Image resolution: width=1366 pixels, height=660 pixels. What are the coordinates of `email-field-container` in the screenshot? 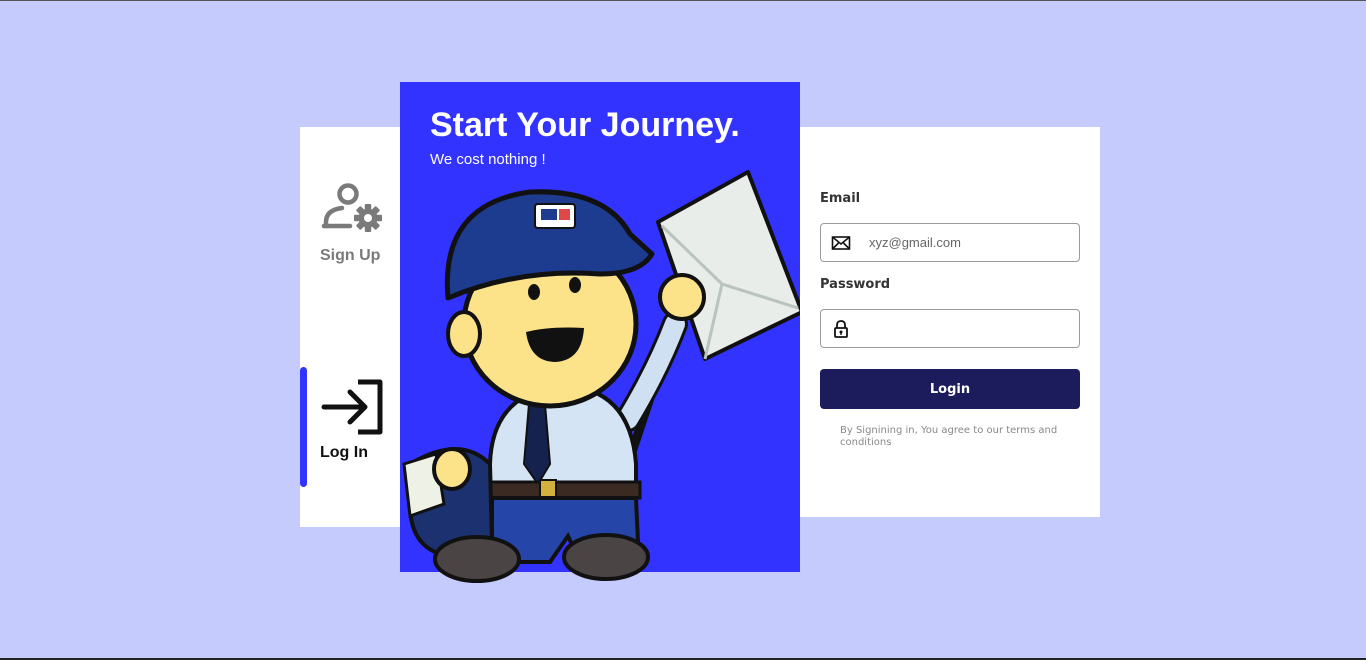 It's located at (950, 242).